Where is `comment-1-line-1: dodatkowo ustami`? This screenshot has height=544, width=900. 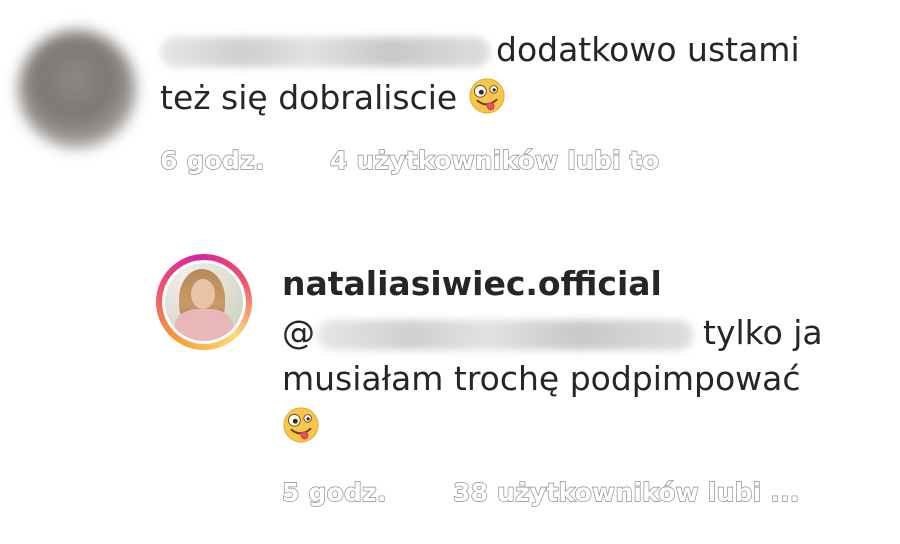
comment-1-line-1: dodatkowo ustami is located at coordinates (648, 49).